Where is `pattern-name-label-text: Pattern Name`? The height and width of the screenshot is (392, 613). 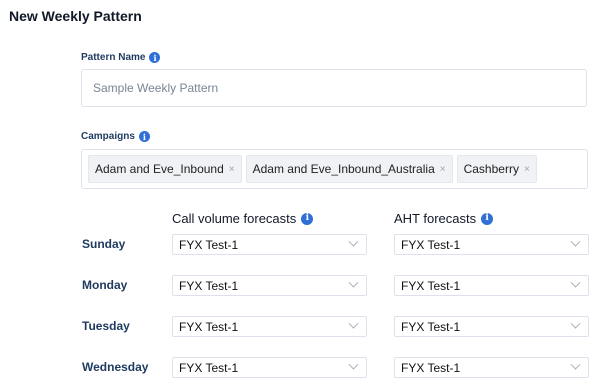
pattern-name-label-text: Pattern Name is located at coordinates (113, 57).